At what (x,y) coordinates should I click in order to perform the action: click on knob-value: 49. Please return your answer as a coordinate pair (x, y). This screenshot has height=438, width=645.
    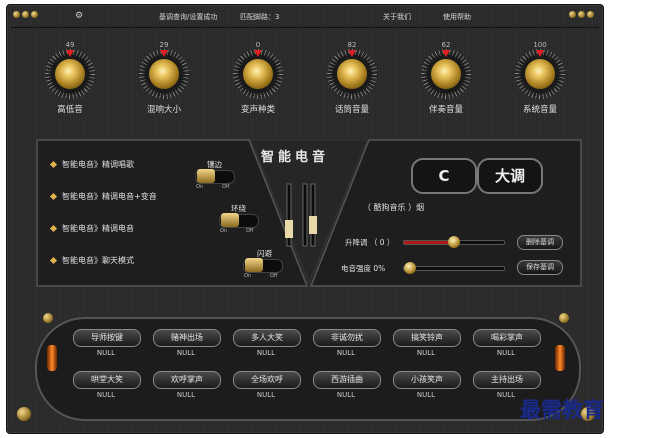
    Looking at the image, I should click on (70, 45).